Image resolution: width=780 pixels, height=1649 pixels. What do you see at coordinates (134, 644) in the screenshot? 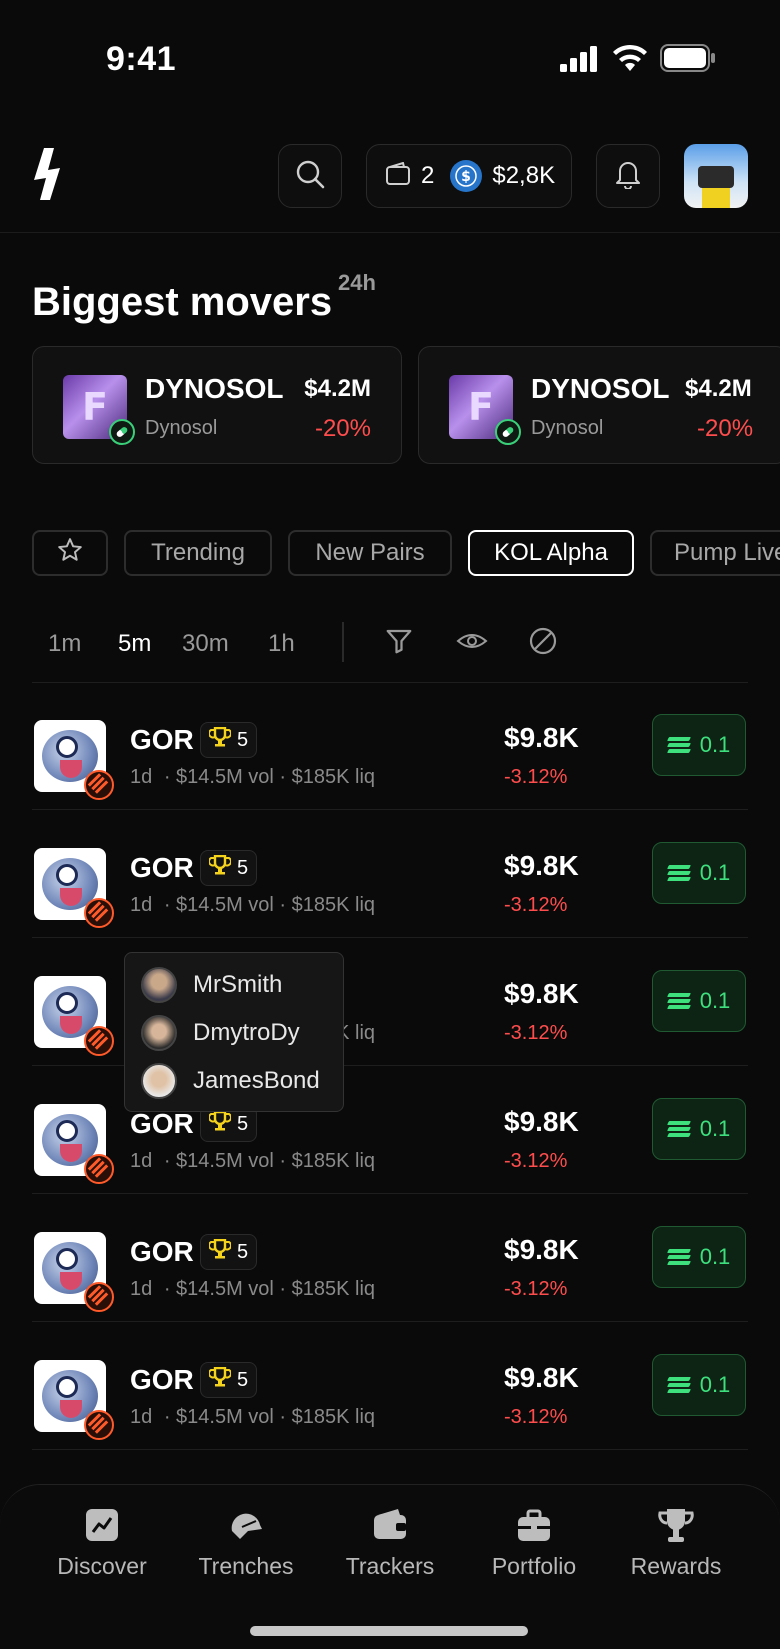
I see `timeframe-5m: 5m` at bounding box center [134, 644].